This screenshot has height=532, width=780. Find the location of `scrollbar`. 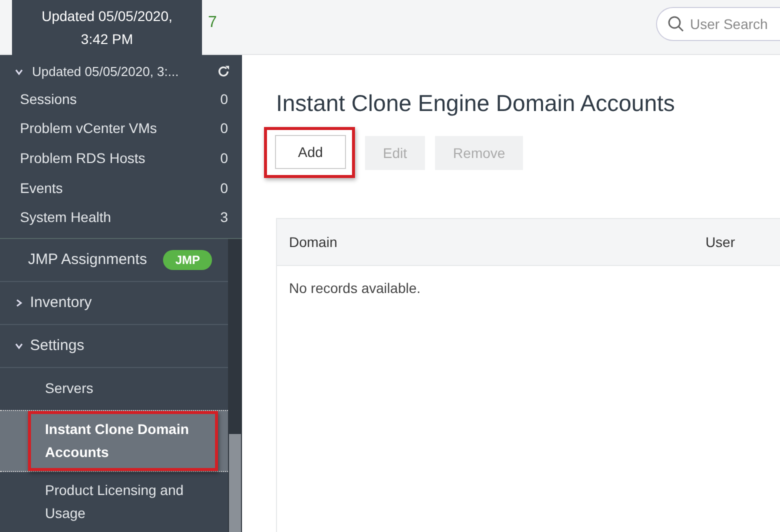

scrollbar is located at coordinates (235, 385).